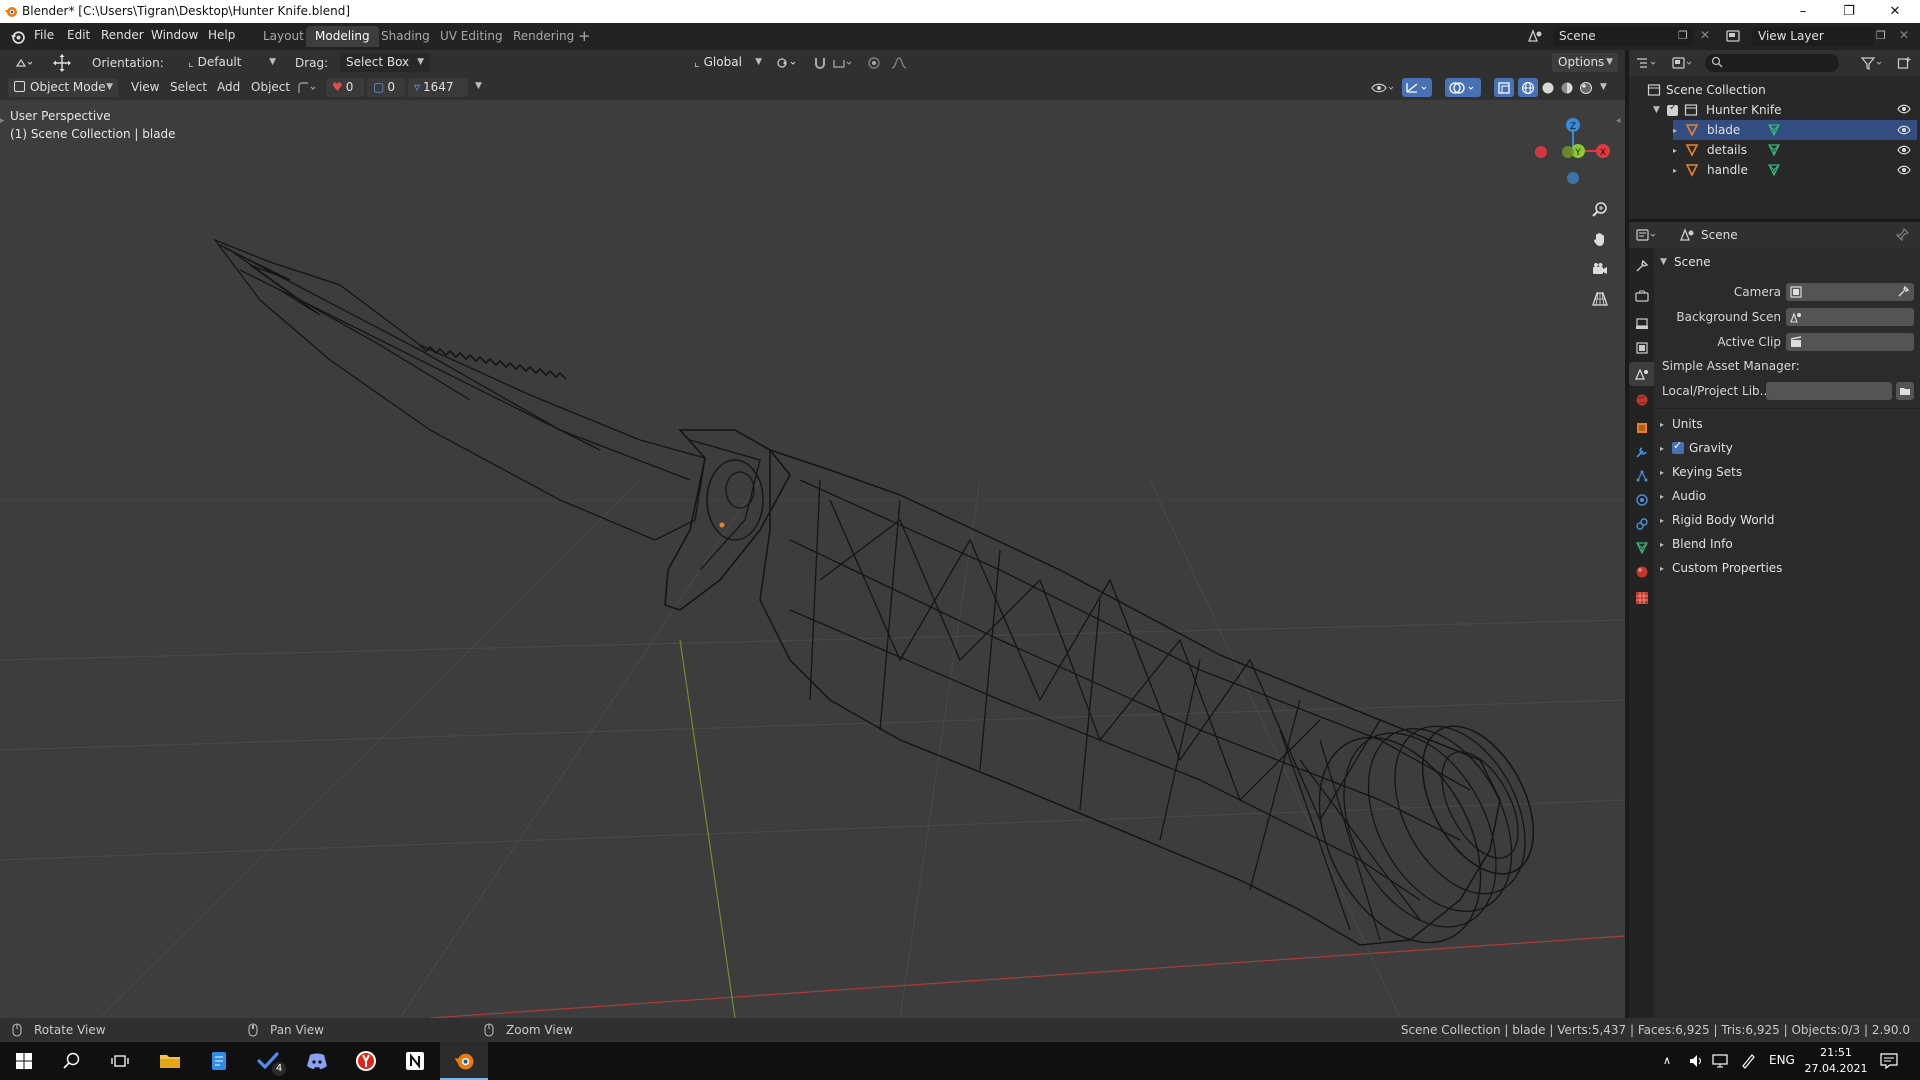 Image resolution: width=1920 pixels, height=1080 pixels. Describe the element at coordinates (1829, 391) in the screenshot. I see `local-library-field` at that location.